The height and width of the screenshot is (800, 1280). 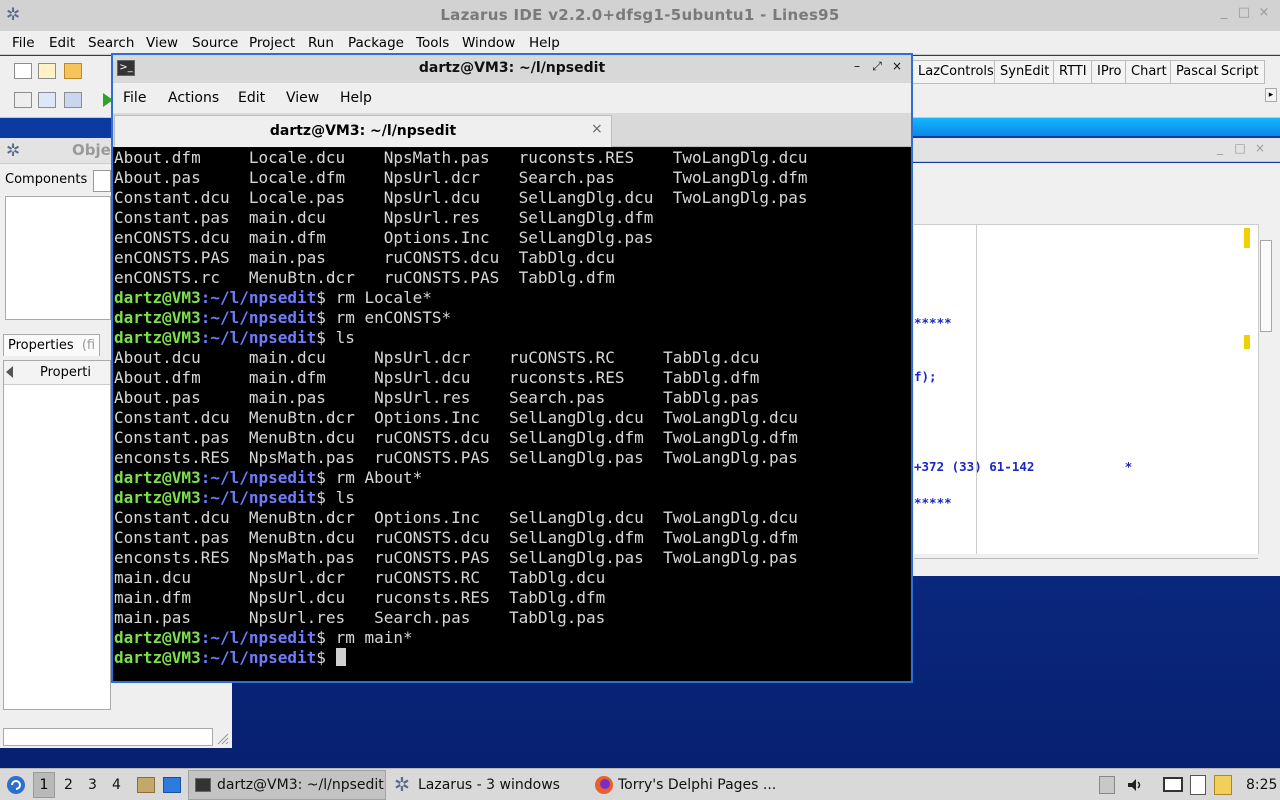 What do you see at coordinates (1073, 72) in the screenshot?
I see `palette-tab-rtti: RTTI` at bounding box center [1073, 72].